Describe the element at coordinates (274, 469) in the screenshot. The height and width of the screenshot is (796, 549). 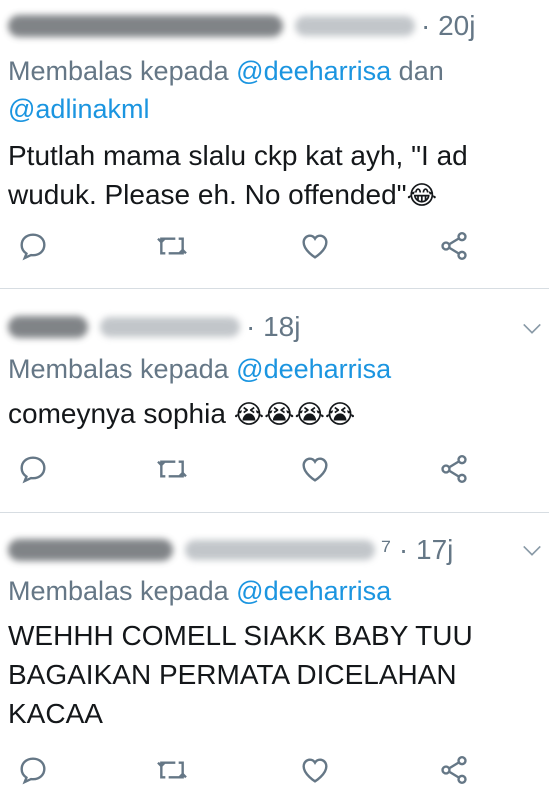
I see `tweet-2-actions` at that location.